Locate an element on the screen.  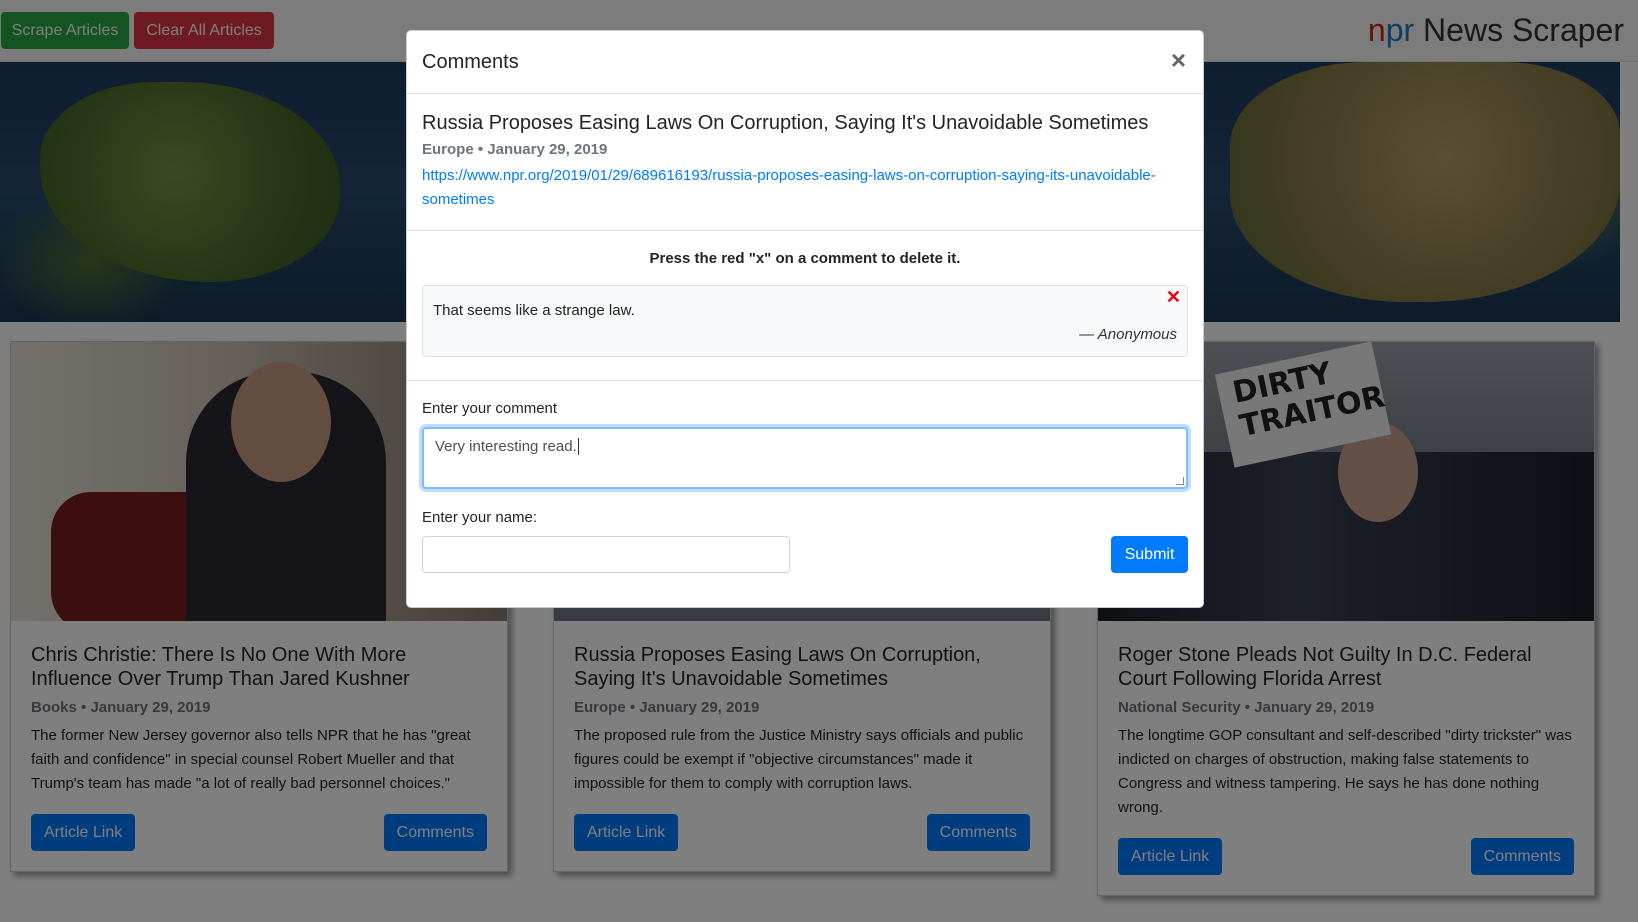
text-caret is located at coordinates (578, 446).